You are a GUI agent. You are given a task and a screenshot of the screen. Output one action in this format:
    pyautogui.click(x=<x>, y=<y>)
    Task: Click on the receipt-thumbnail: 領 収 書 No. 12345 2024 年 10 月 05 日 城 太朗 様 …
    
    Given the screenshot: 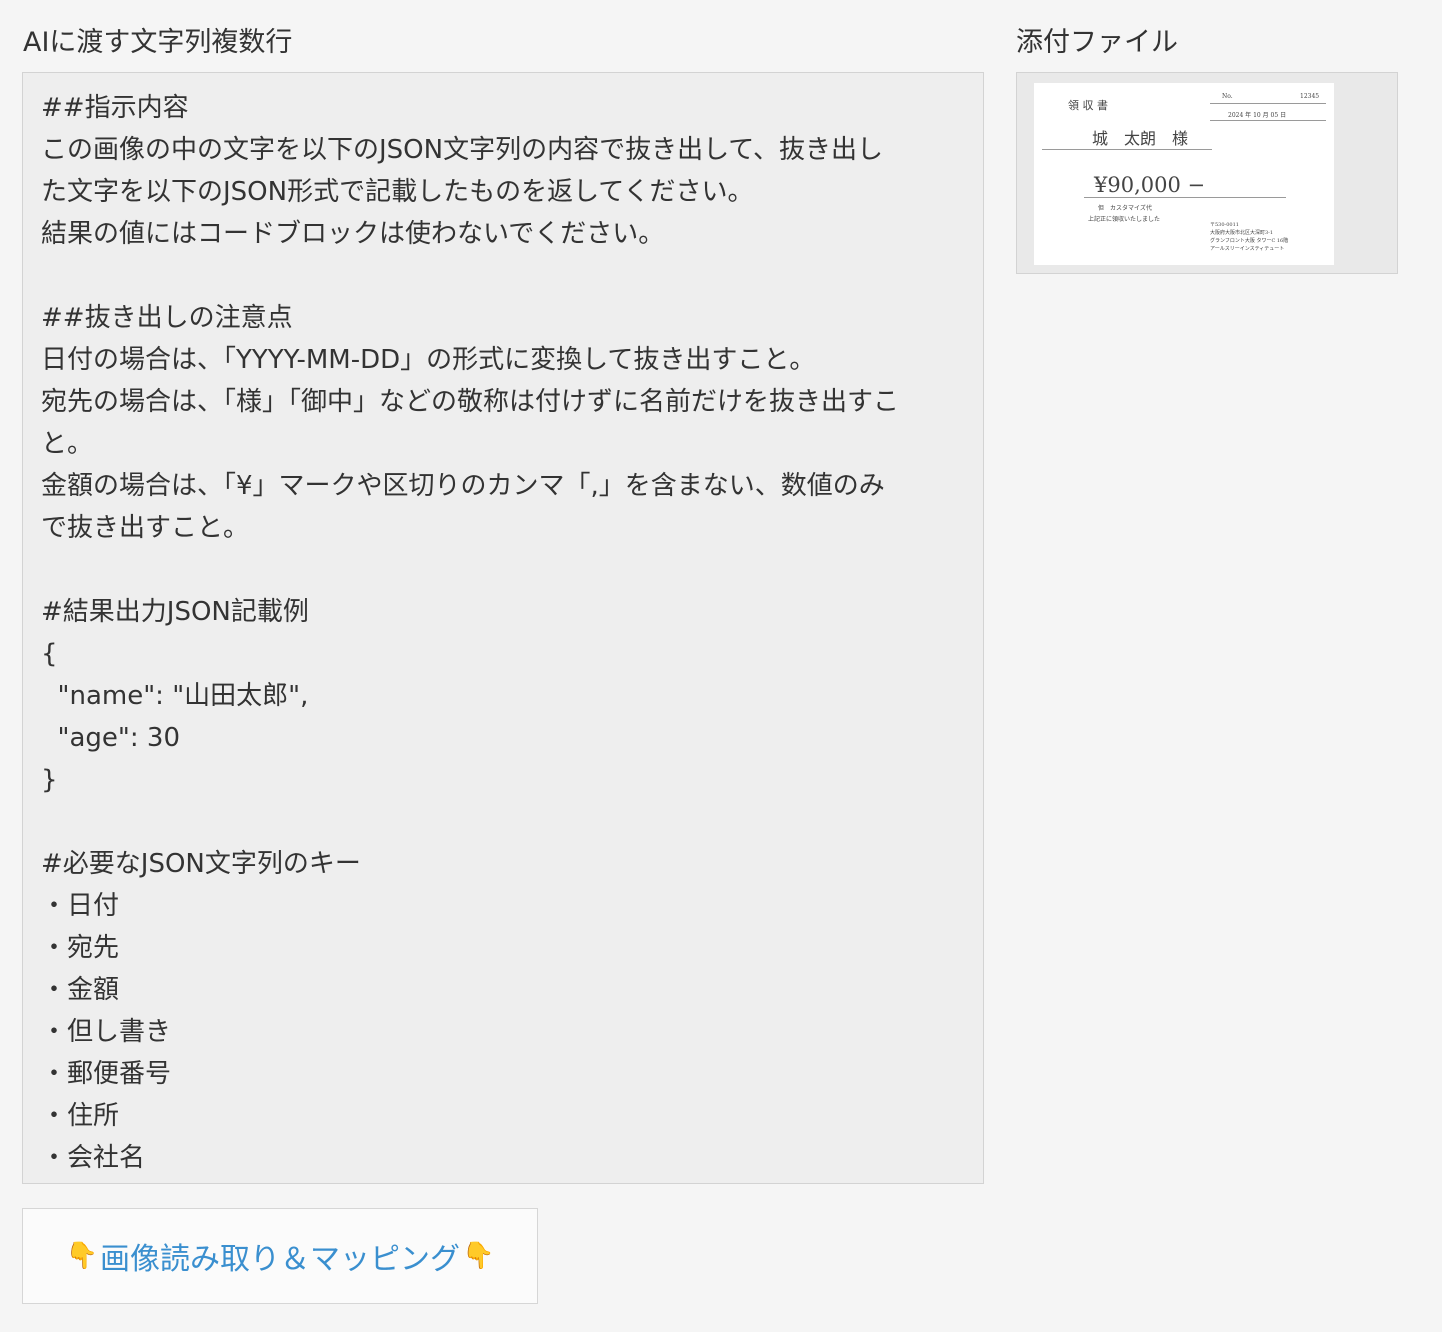 What is the action you would take?
    pyautogui.click(x=1184, y=174)
    